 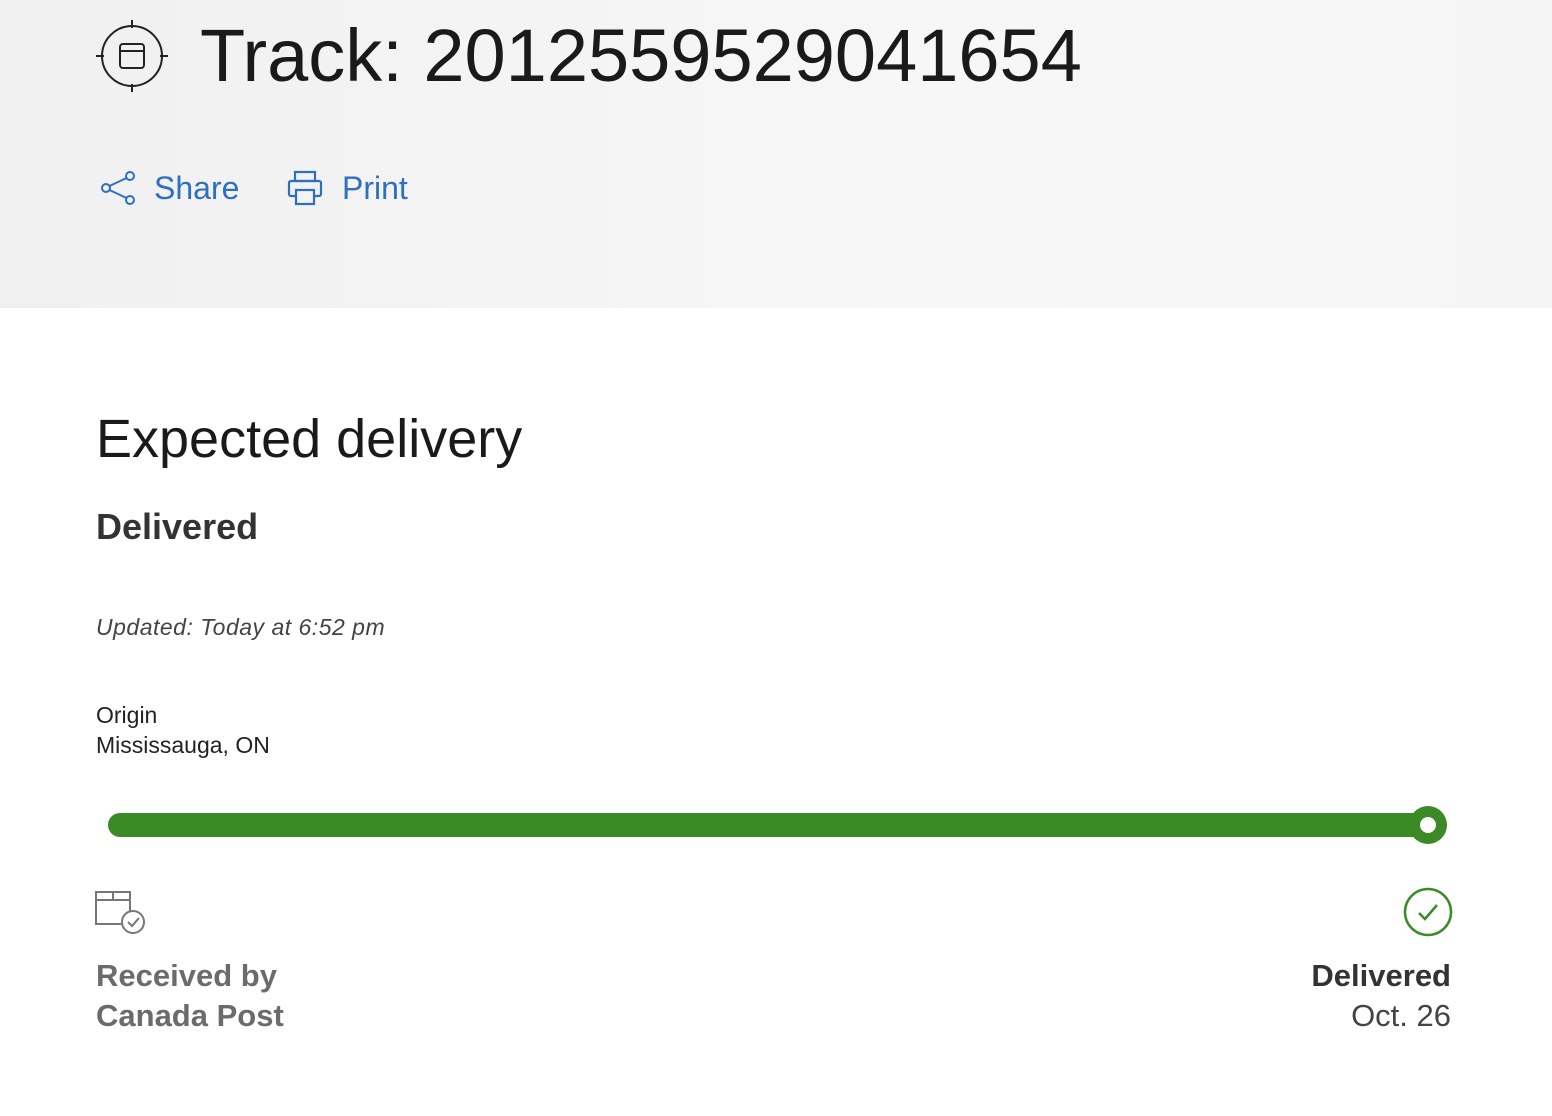 What do you see at coordinates (375, 187) in the screenshot?
I see `print-label: Print` at bounding box center [375, 187].